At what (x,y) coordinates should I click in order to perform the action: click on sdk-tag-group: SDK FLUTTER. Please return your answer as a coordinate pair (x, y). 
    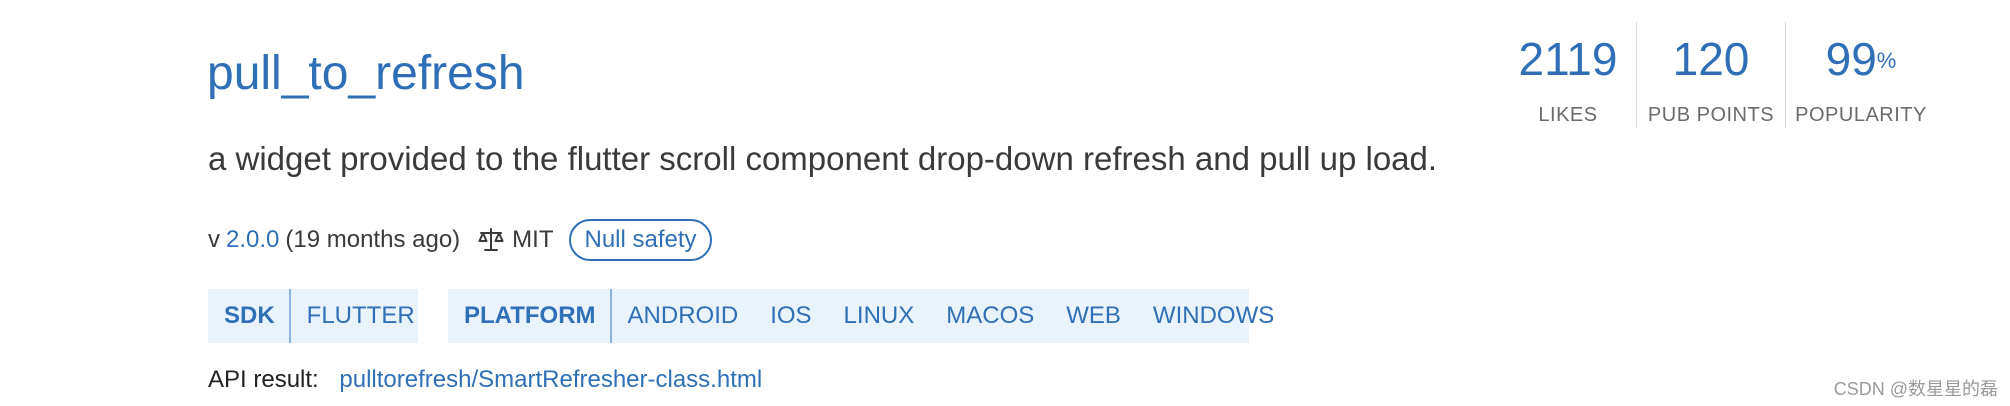
    Looking at the image, I should click on (313, 316).